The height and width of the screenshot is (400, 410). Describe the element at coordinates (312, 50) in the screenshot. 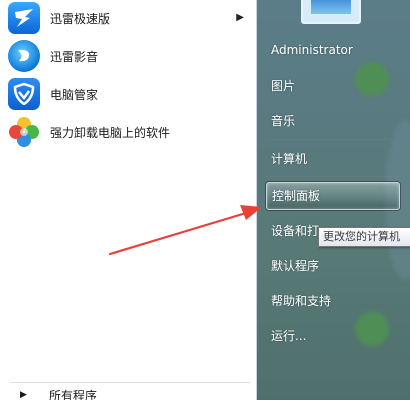

I see `menu-item-label: Administrator` at that location.